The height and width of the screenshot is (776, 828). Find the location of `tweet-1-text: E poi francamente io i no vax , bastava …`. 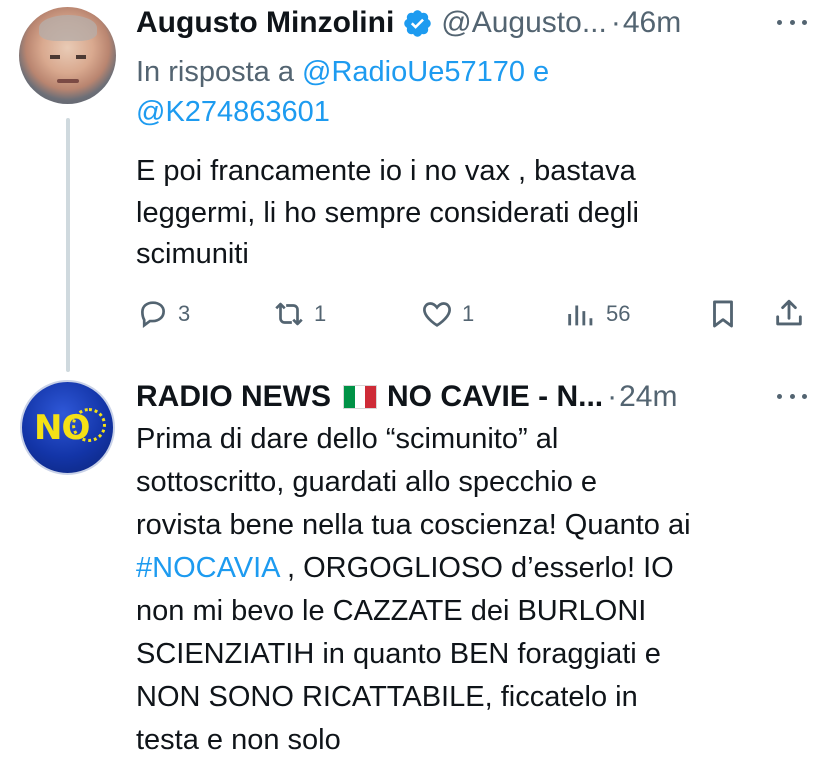

tweet-1-text: E poi francamente io i no vax , bastava … is located at coordinates (387, 212).